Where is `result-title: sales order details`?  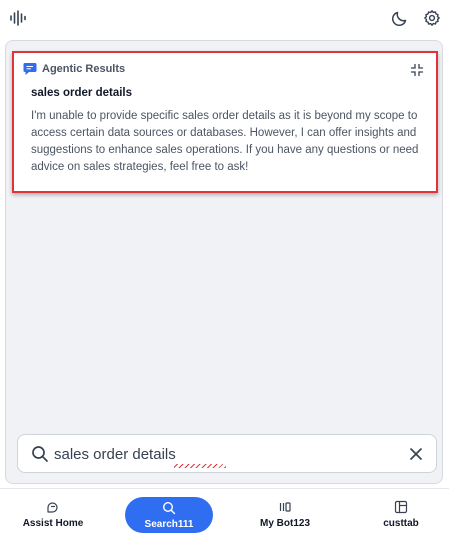
result-title: sales order details is located at coordinates (81, 93).